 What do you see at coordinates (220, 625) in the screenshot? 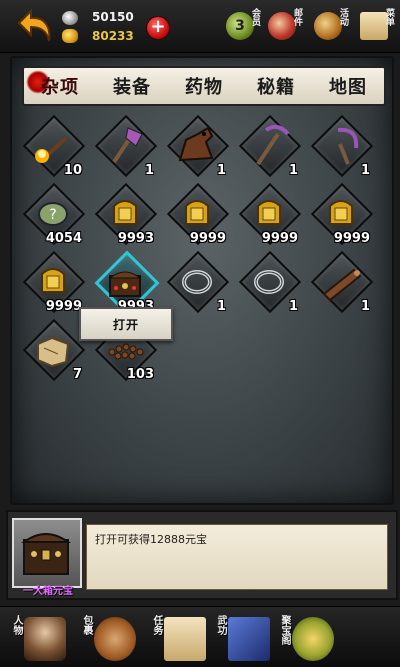
I see `nav-skills-label: 武功` at bounding box center [220, 625].